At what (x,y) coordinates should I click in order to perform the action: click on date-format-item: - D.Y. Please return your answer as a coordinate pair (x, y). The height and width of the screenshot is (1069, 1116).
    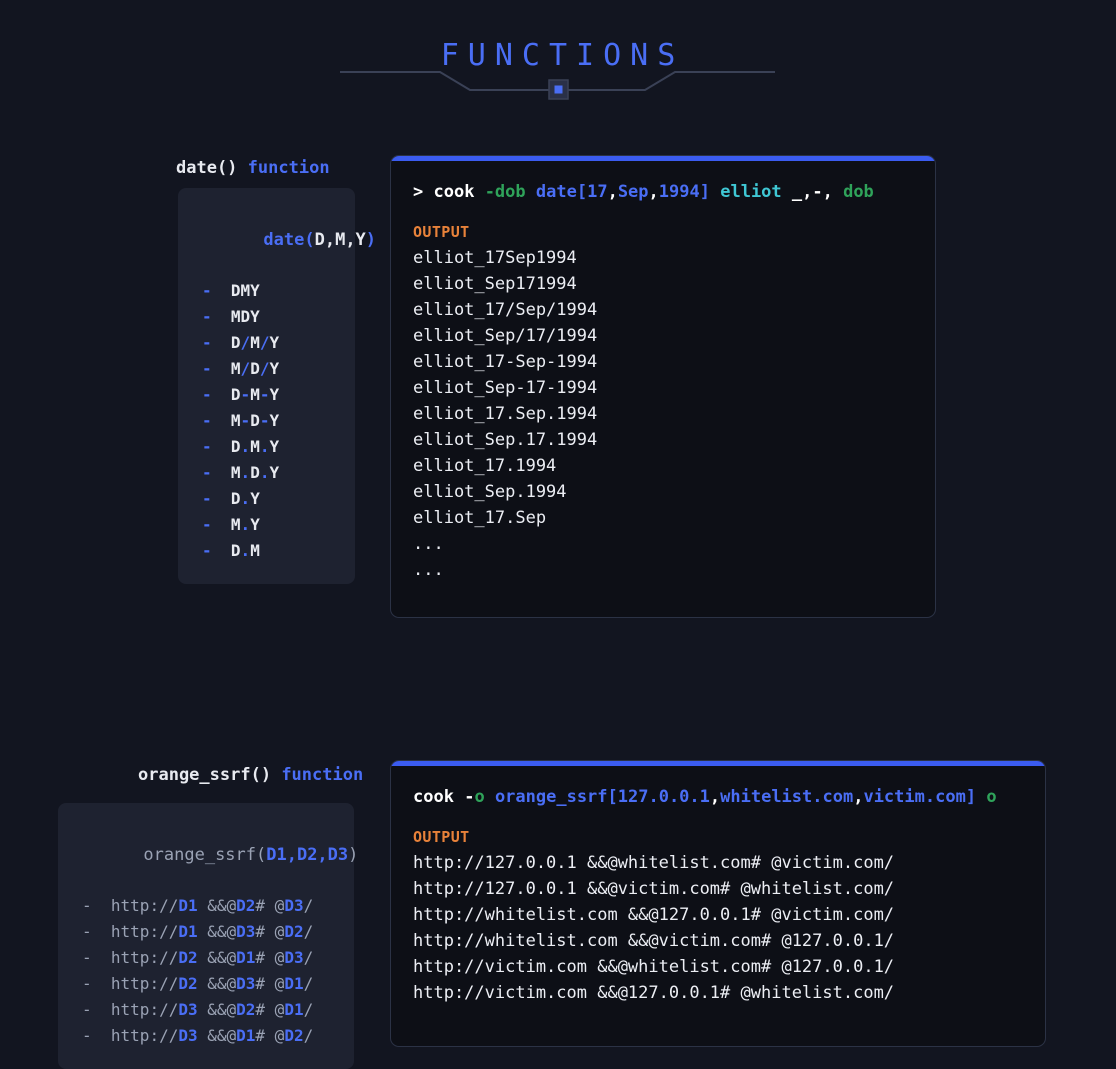
    Looking at the image, I should click on (231, 498).